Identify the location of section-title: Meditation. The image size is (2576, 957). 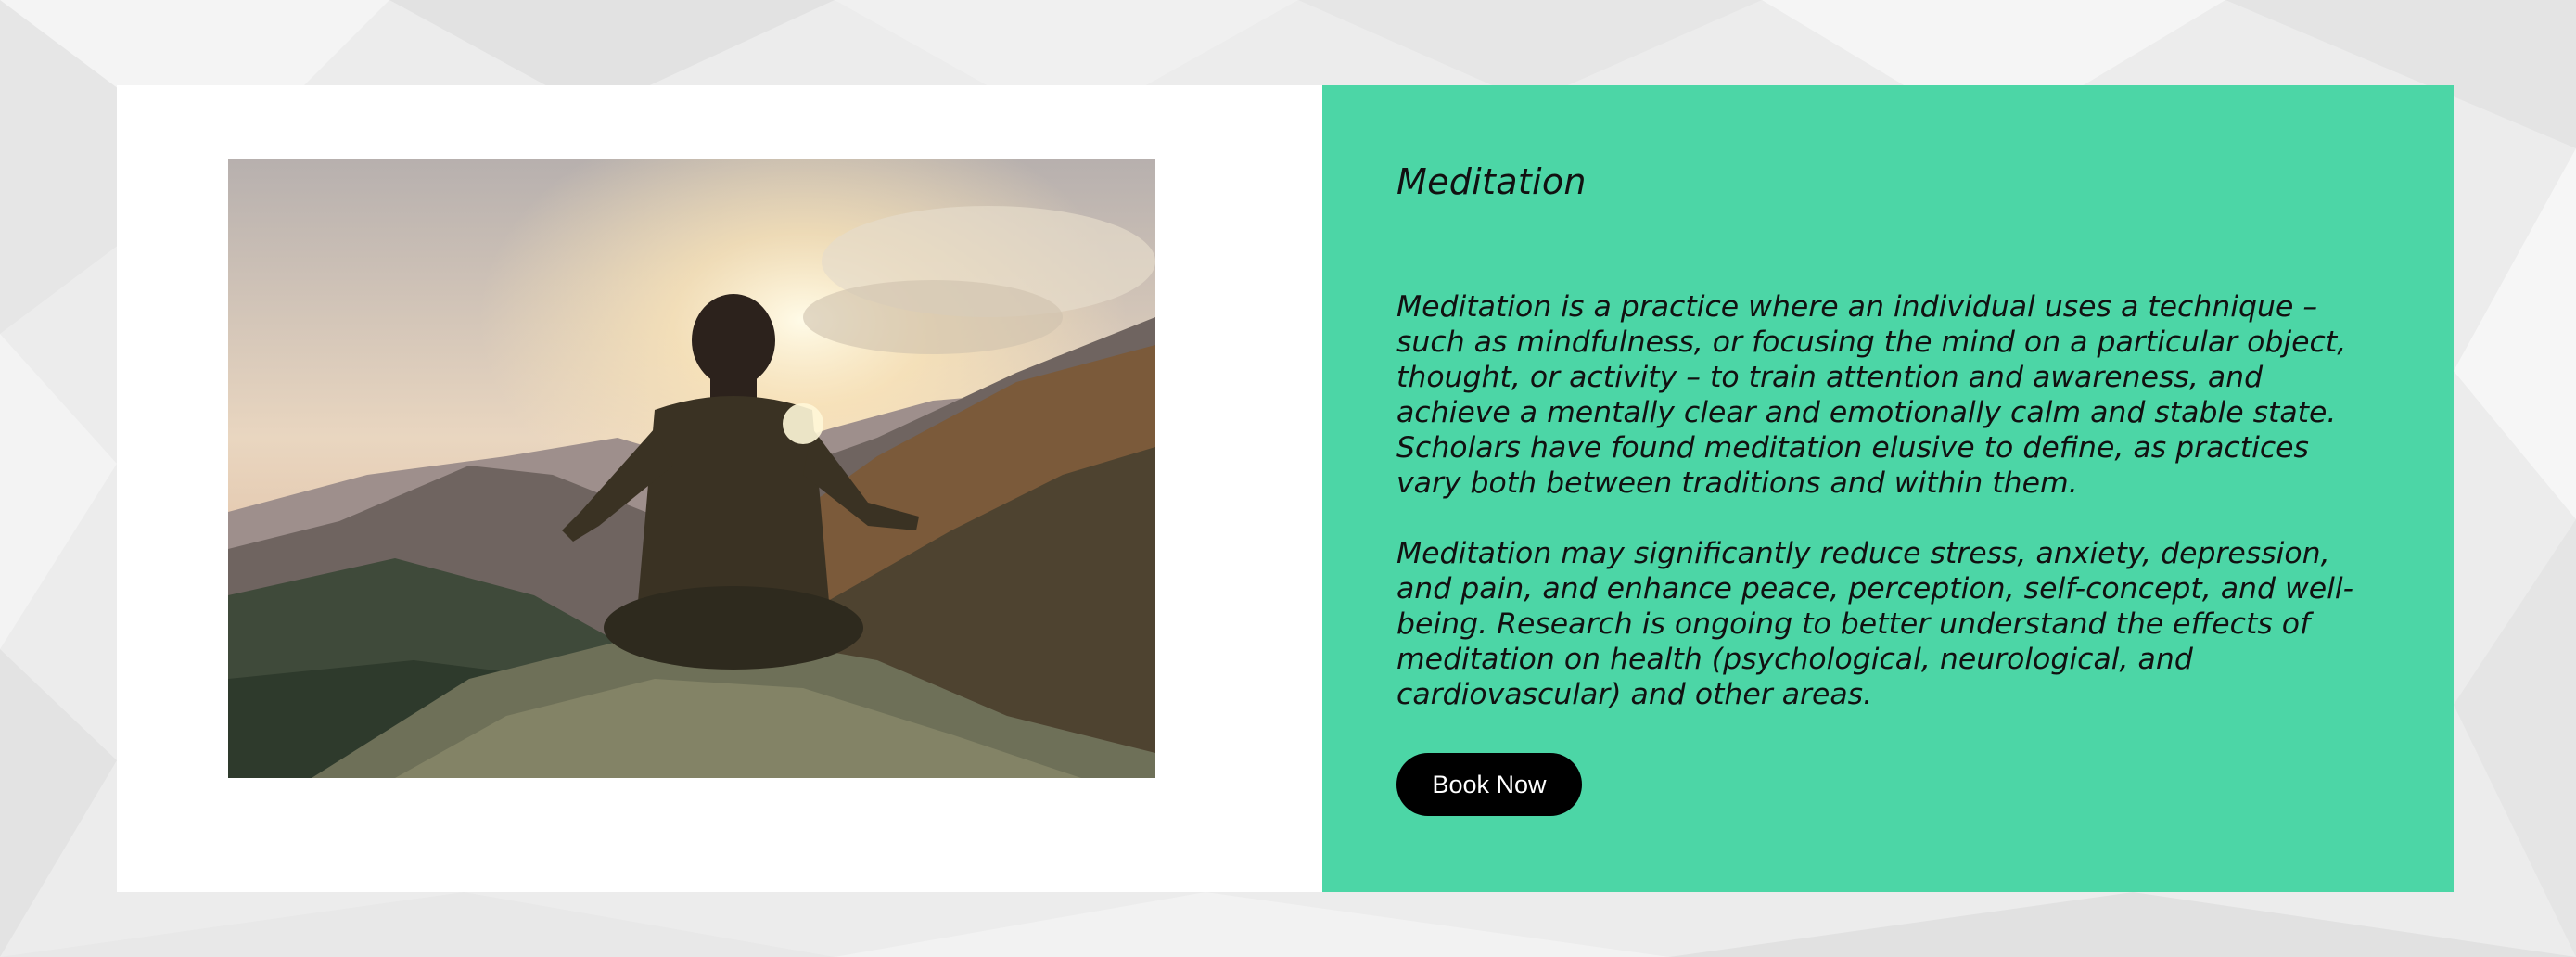
(1491, 182).